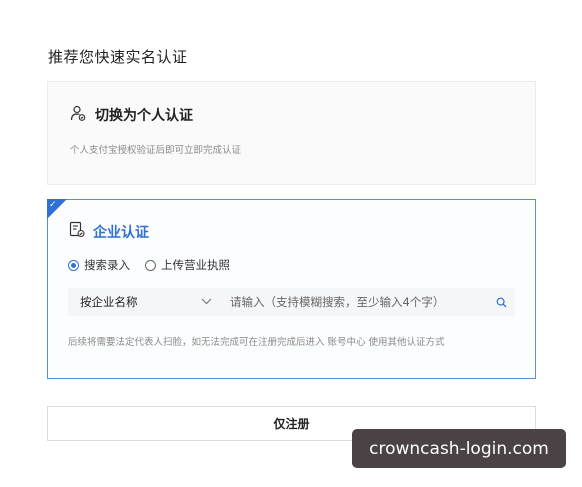 This screenshot has width=582, height=487. I want to click on radio-unchecked-icon, so click(150, 265).